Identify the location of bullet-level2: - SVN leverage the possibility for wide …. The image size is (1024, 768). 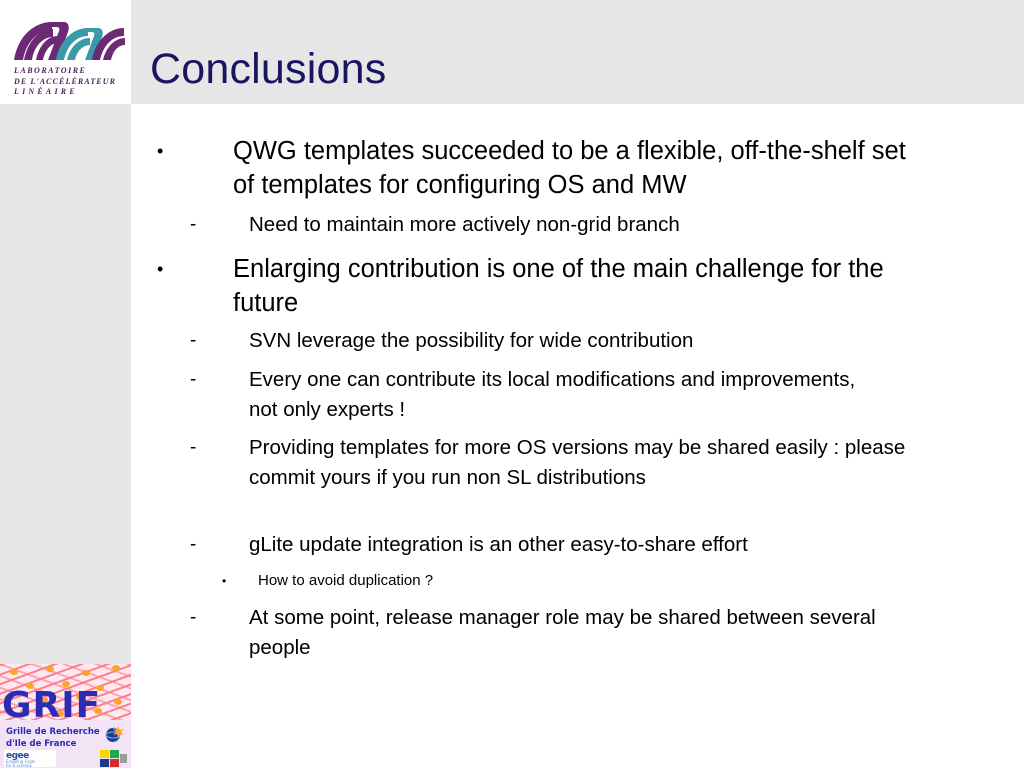
(560, 341).